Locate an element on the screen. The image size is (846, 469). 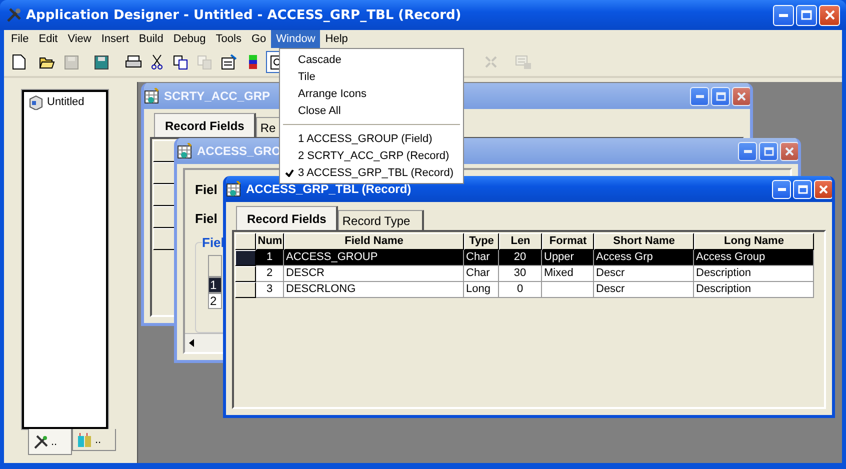
menu-item: Insert is located at coordinates (115, 39).